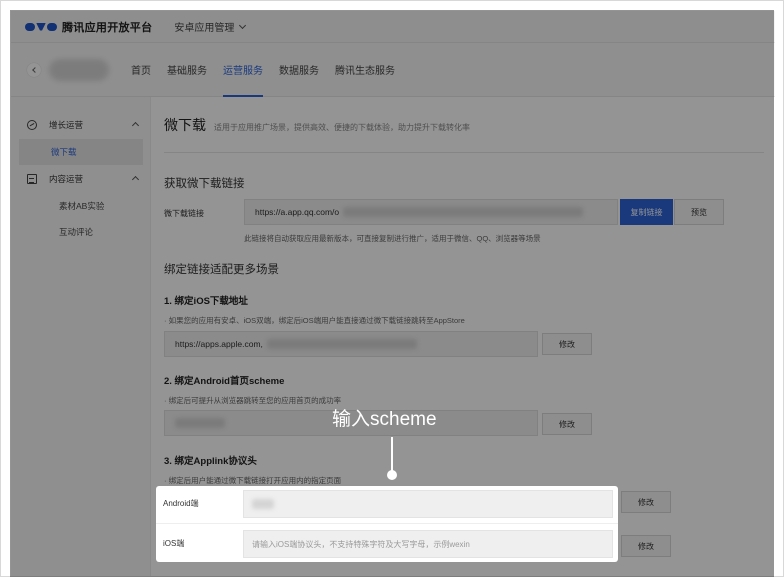 Image resolution: width=784 pixels, height=577 pixels. Describe the element at coordinates (81, 206) in the screenshot. I see `sidebar-item-ab-test: 素材AB实验` at that location.